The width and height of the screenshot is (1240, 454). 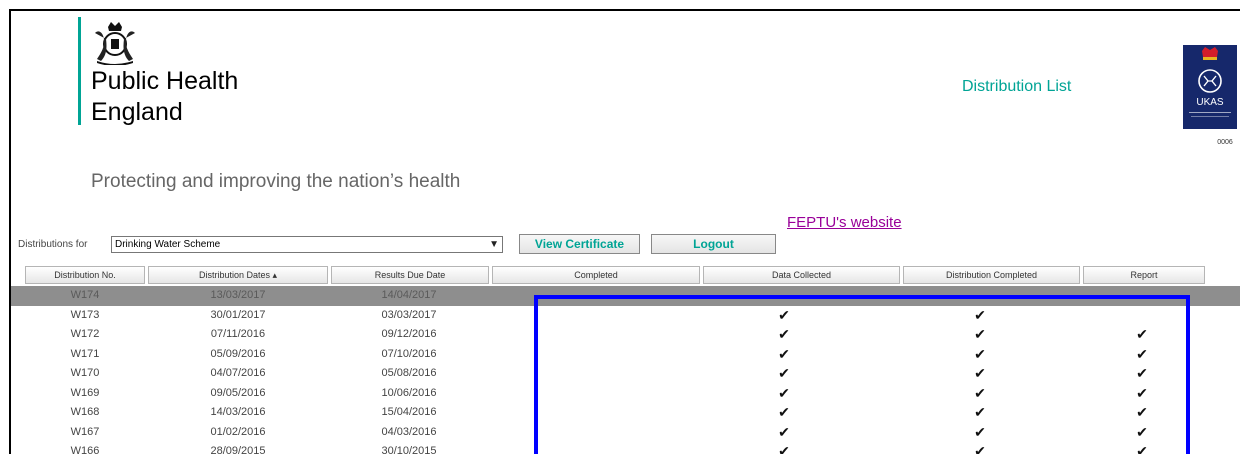 What do you see at coordinates (409, 353) in the screenshot?
I see `cell-results-due-date: 07/10/2016` at bounding box center [409, 353].